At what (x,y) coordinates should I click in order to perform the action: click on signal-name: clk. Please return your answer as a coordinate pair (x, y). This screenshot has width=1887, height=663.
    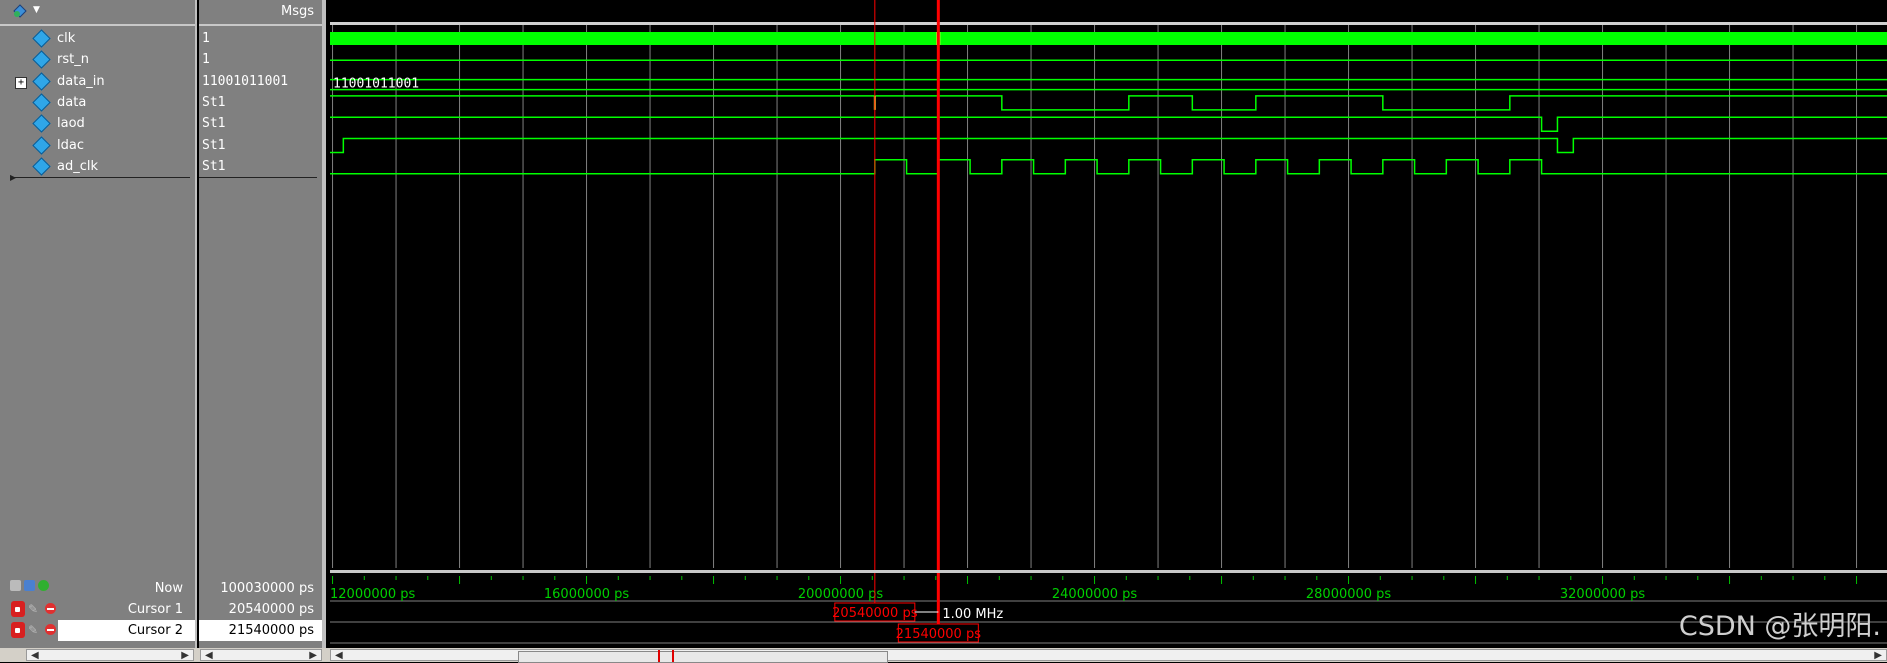
    Looking at the image, I should click on (66, 38).